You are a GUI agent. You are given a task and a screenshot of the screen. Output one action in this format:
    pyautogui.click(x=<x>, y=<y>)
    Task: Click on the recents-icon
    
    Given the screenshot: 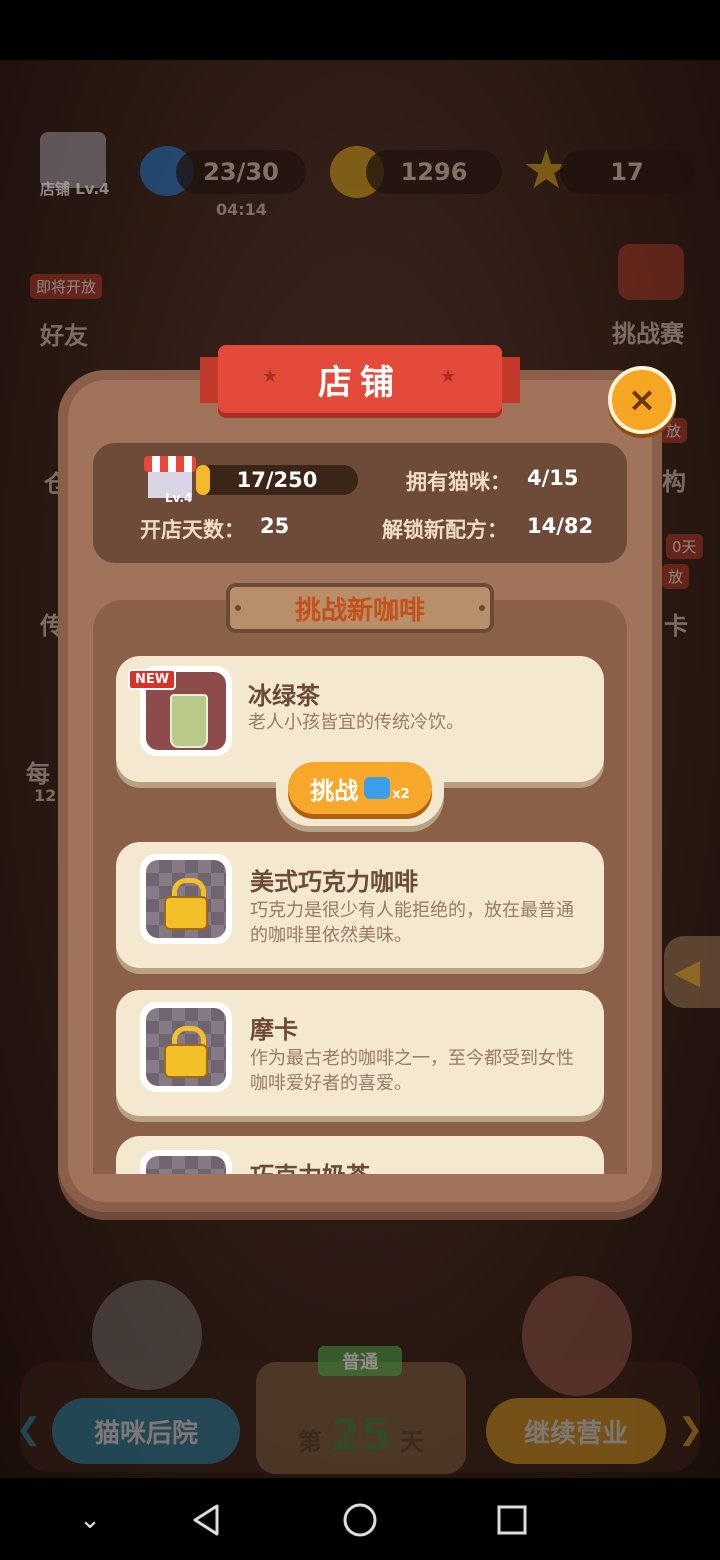 What is the action you would take?
    pyautogui.click(x=512, y=1520)
    